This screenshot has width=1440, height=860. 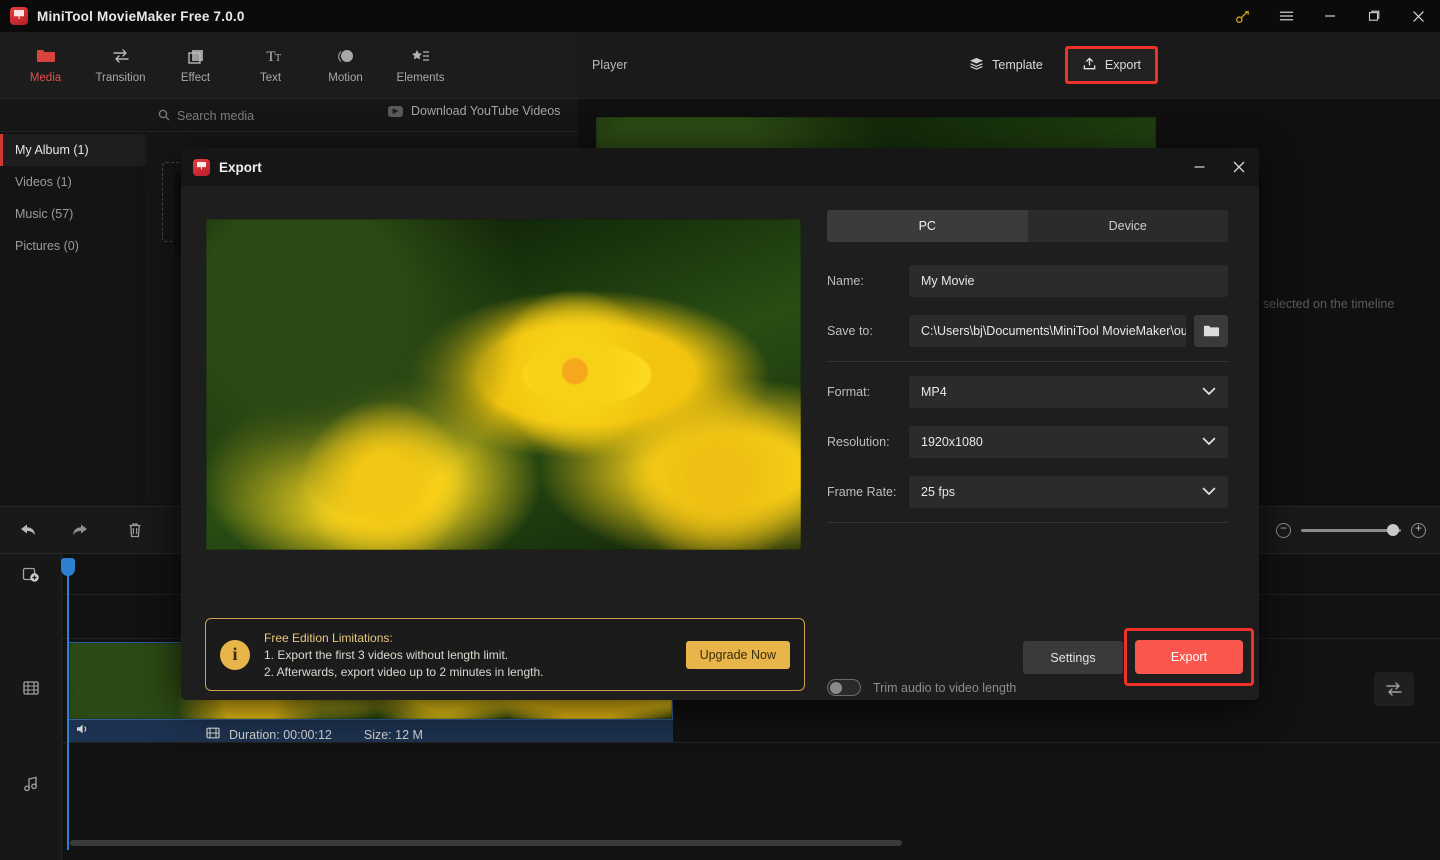 I want to click on template-button: Template, so click(x=1006, y=65).